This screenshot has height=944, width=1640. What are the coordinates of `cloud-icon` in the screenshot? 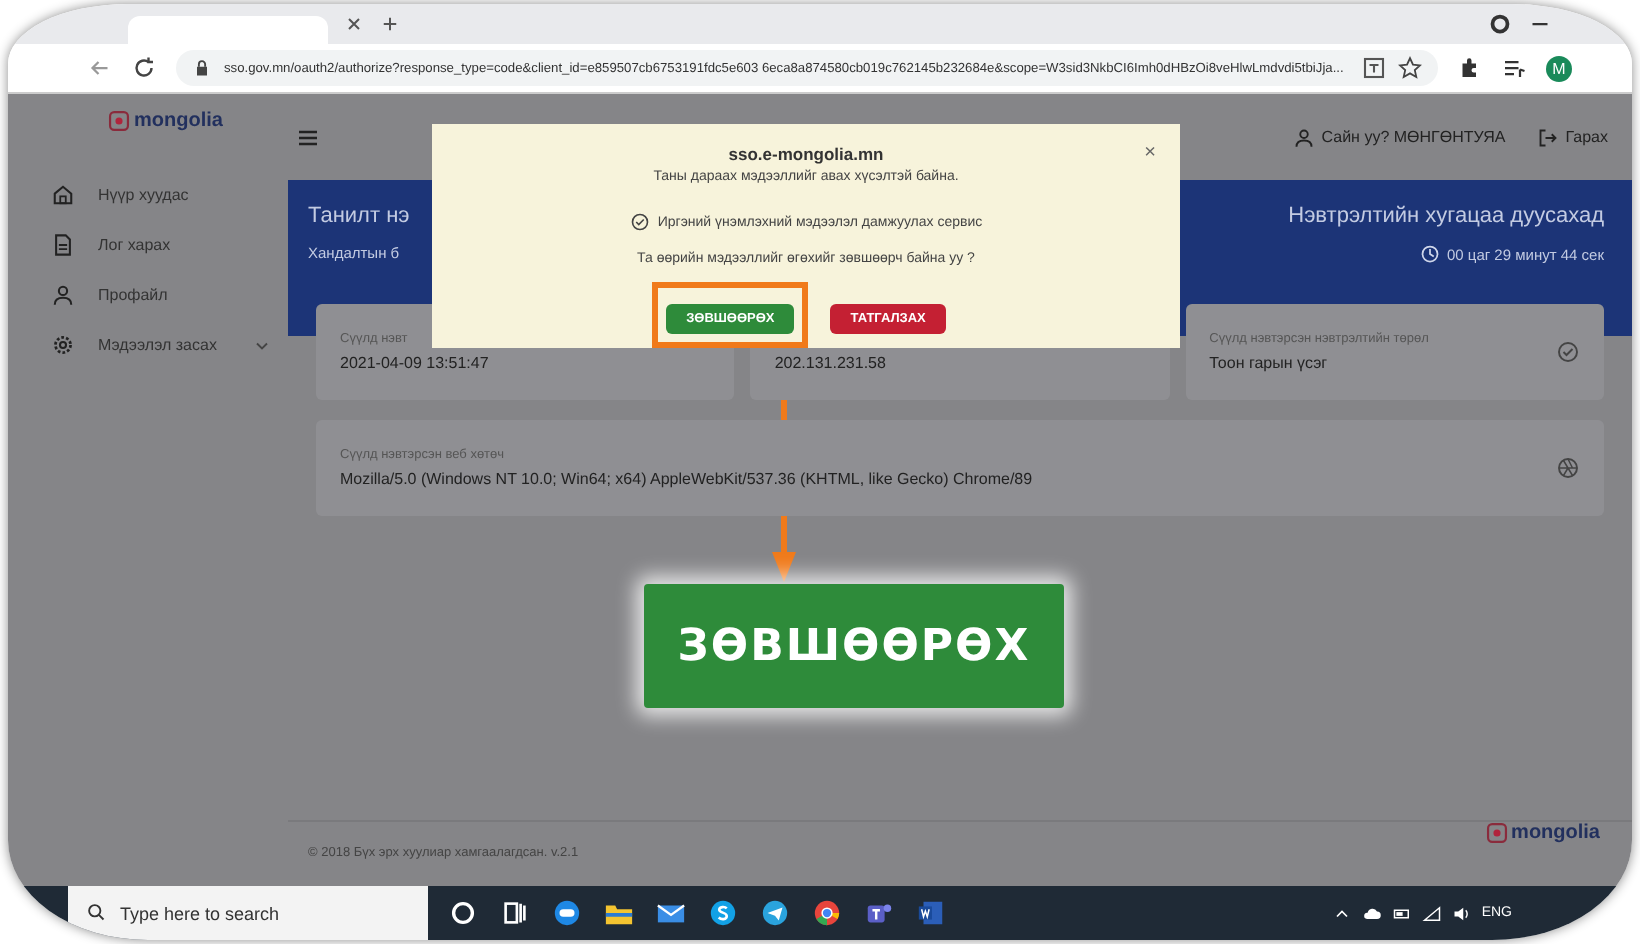 It's located at (1371, 913).